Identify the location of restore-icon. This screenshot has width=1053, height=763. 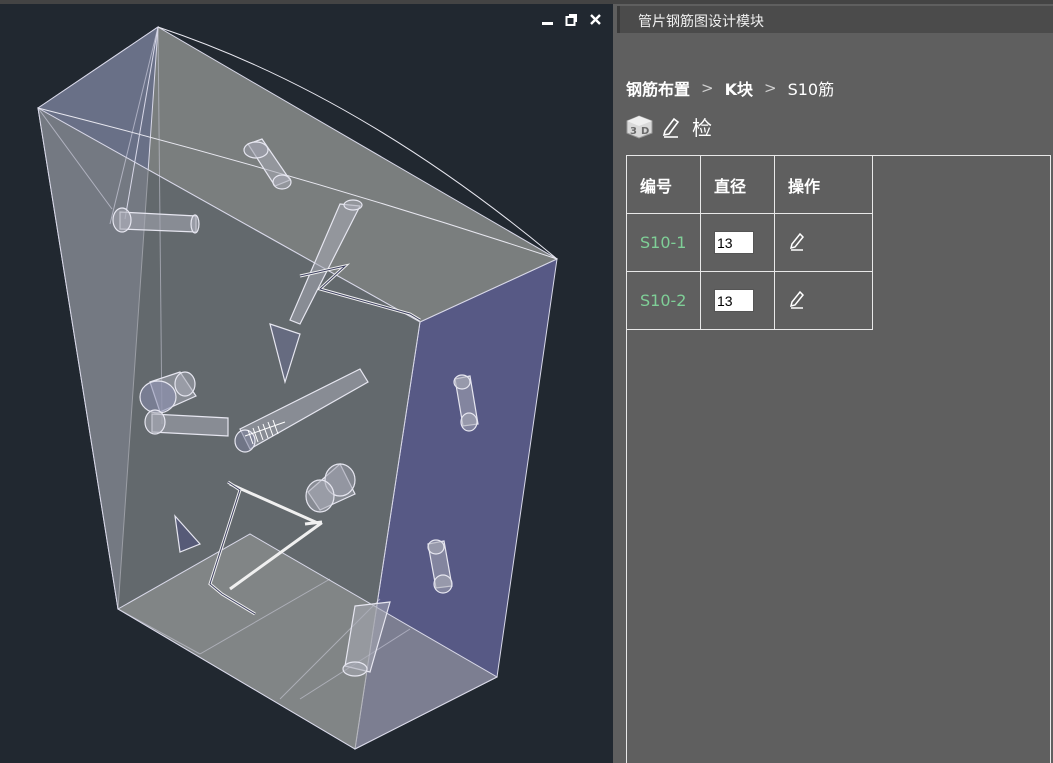
(571, 19).